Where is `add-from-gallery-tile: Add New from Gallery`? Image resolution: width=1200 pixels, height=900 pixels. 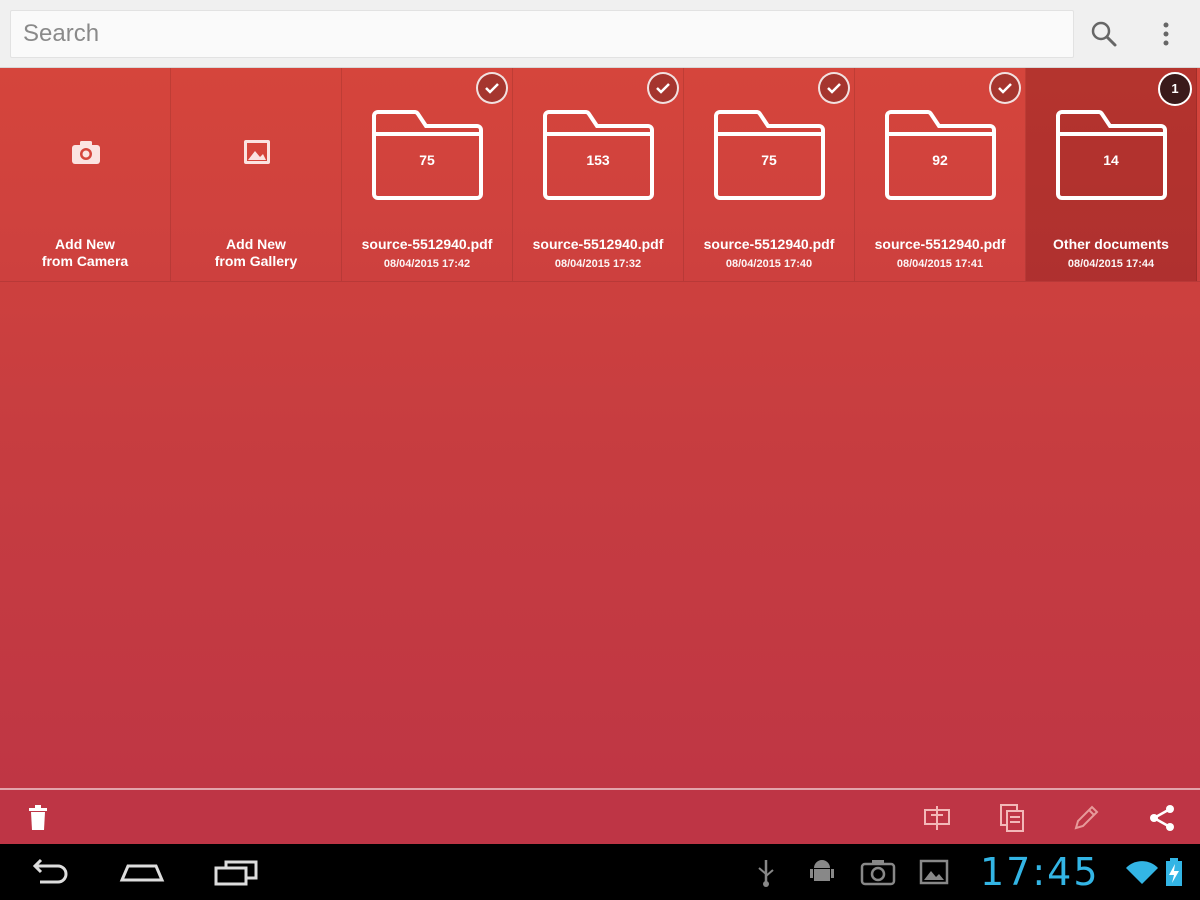
add-from-gallery-tile: Add New from Gallery is located at coordinates (256, 174).